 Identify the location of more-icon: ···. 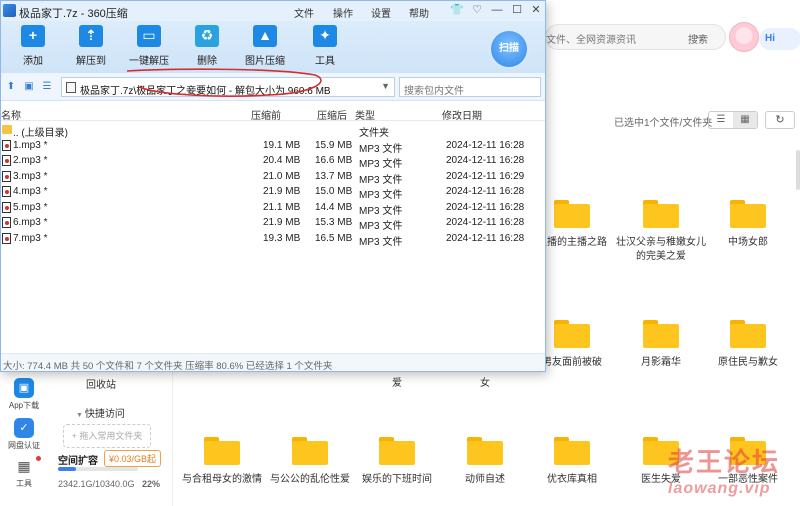
(701, 36).